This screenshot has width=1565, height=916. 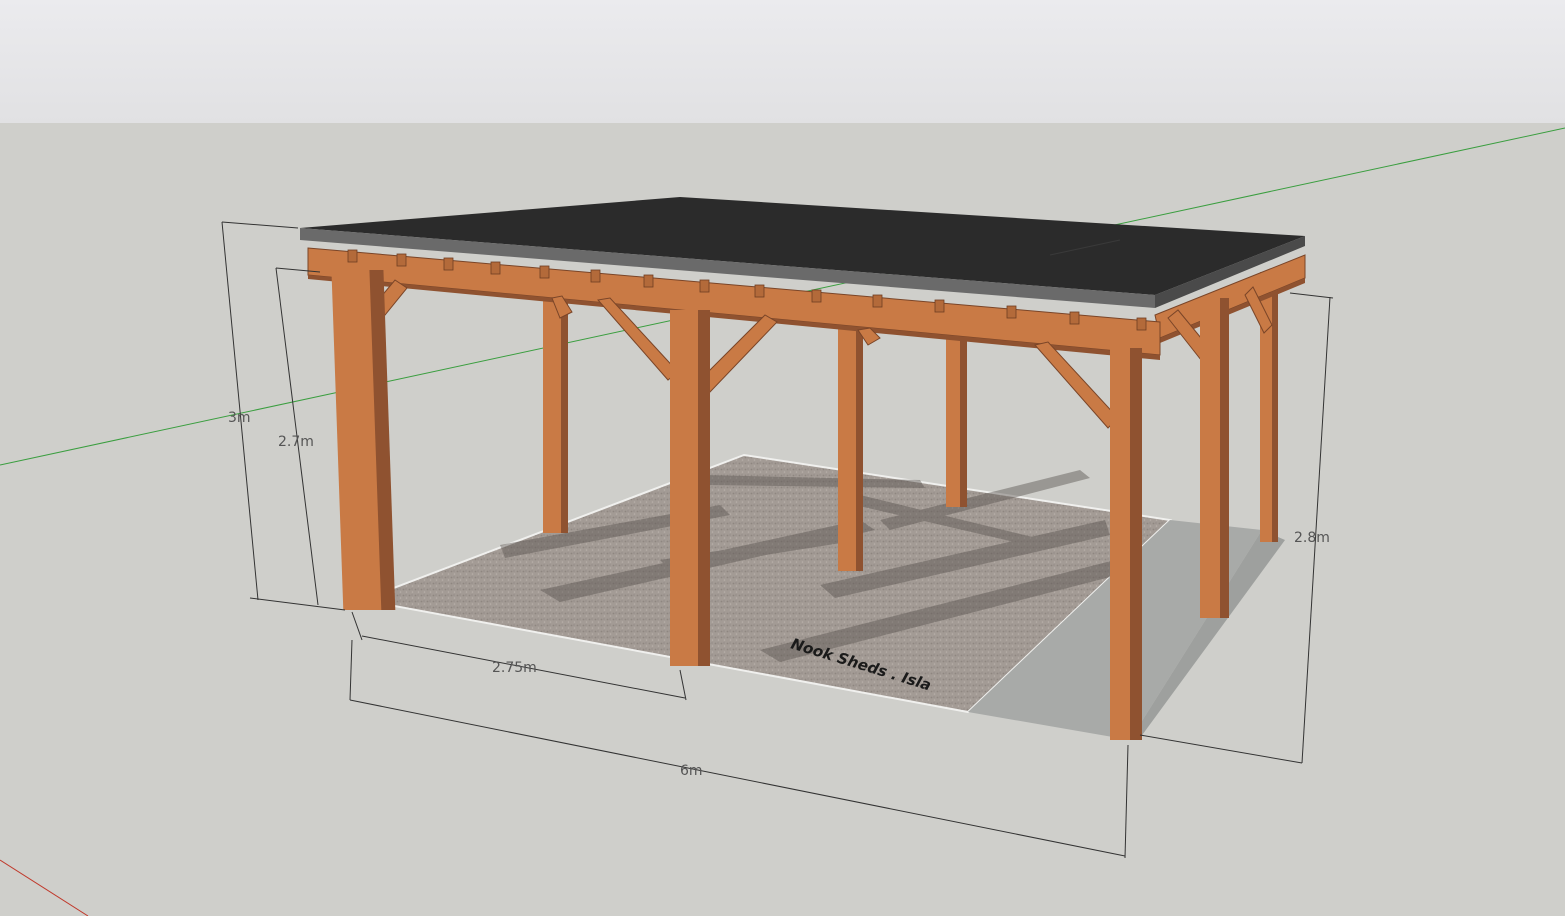 What do you see at coordinates (239, 418) in the screenshot?
I see `dim-label-3m: 3m` at bounding box center [239, 418].